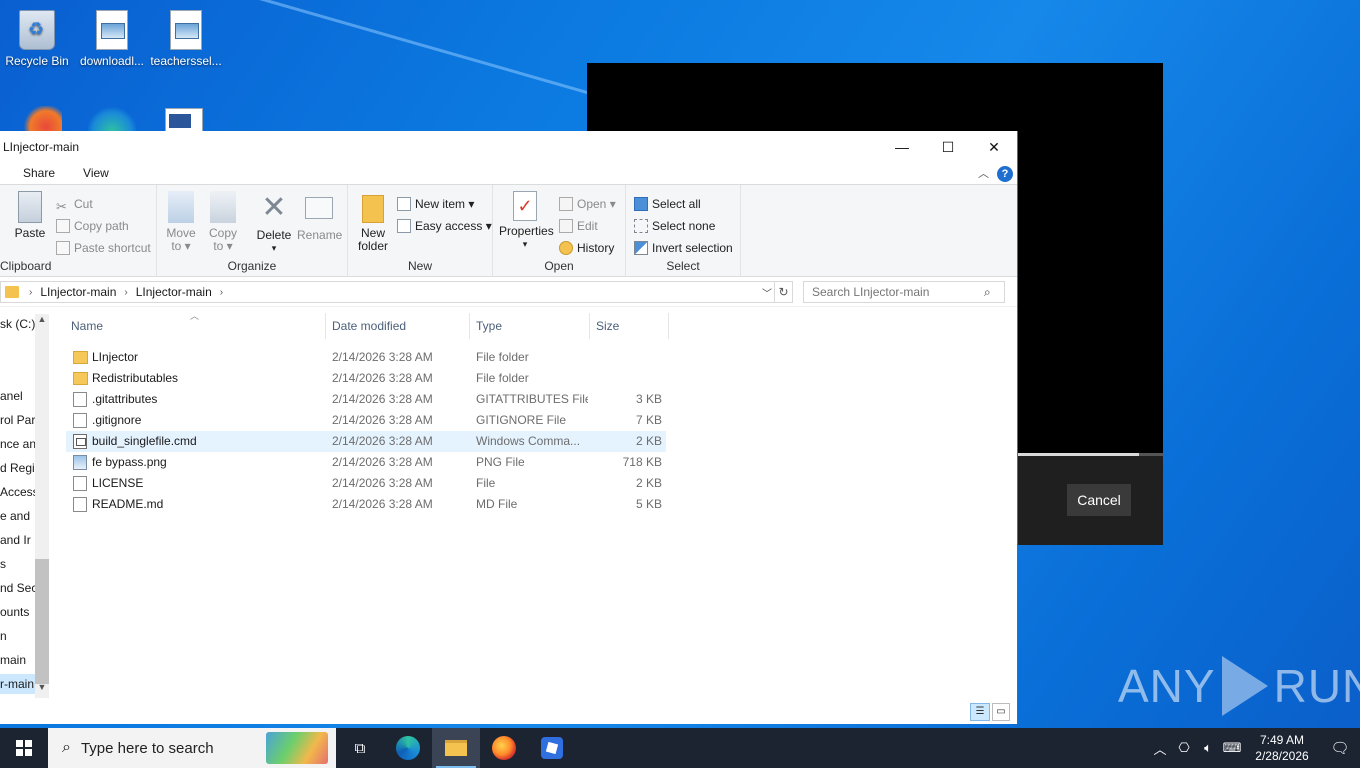 The height and width of the screenshot is (768, 1360). Describe the element at coordinates (578, 226) in the screenshot. I see `edit-button: Edit` at that location.